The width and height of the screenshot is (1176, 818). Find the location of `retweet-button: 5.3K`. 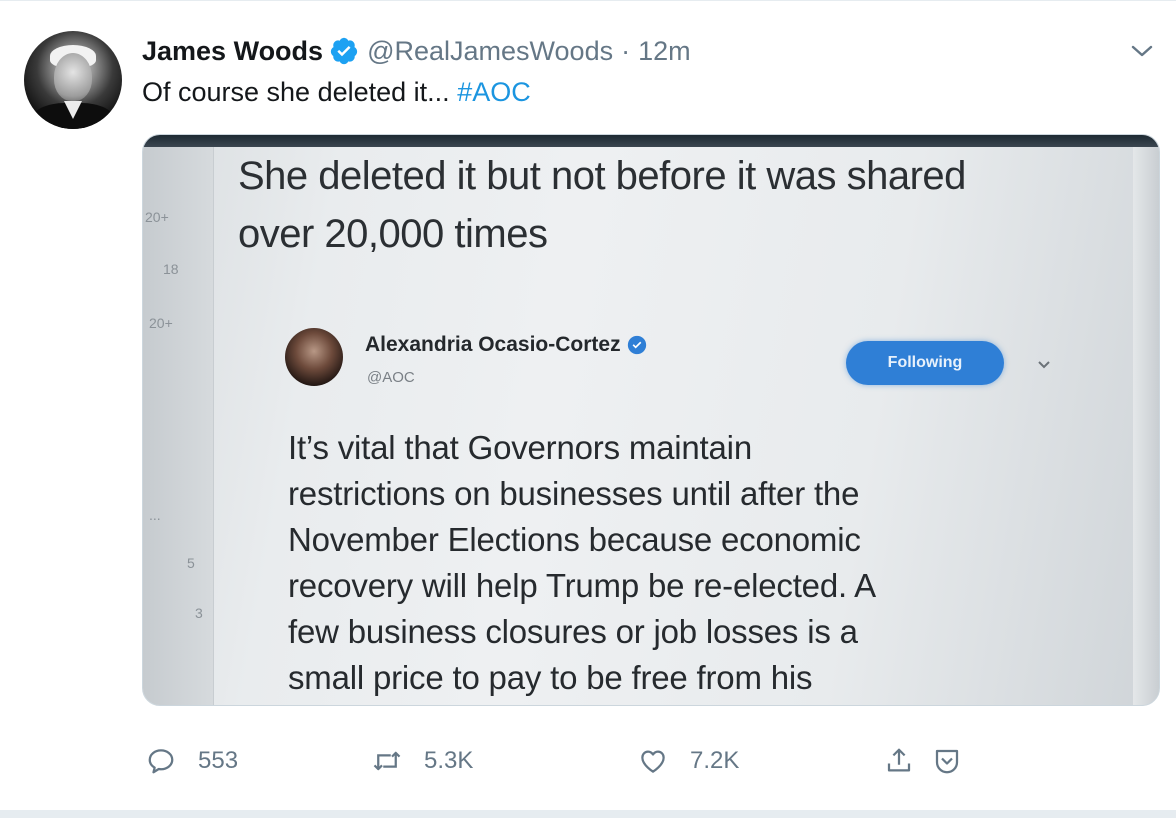

retweet-button: 5.3K is located at coordinates (422, 761).